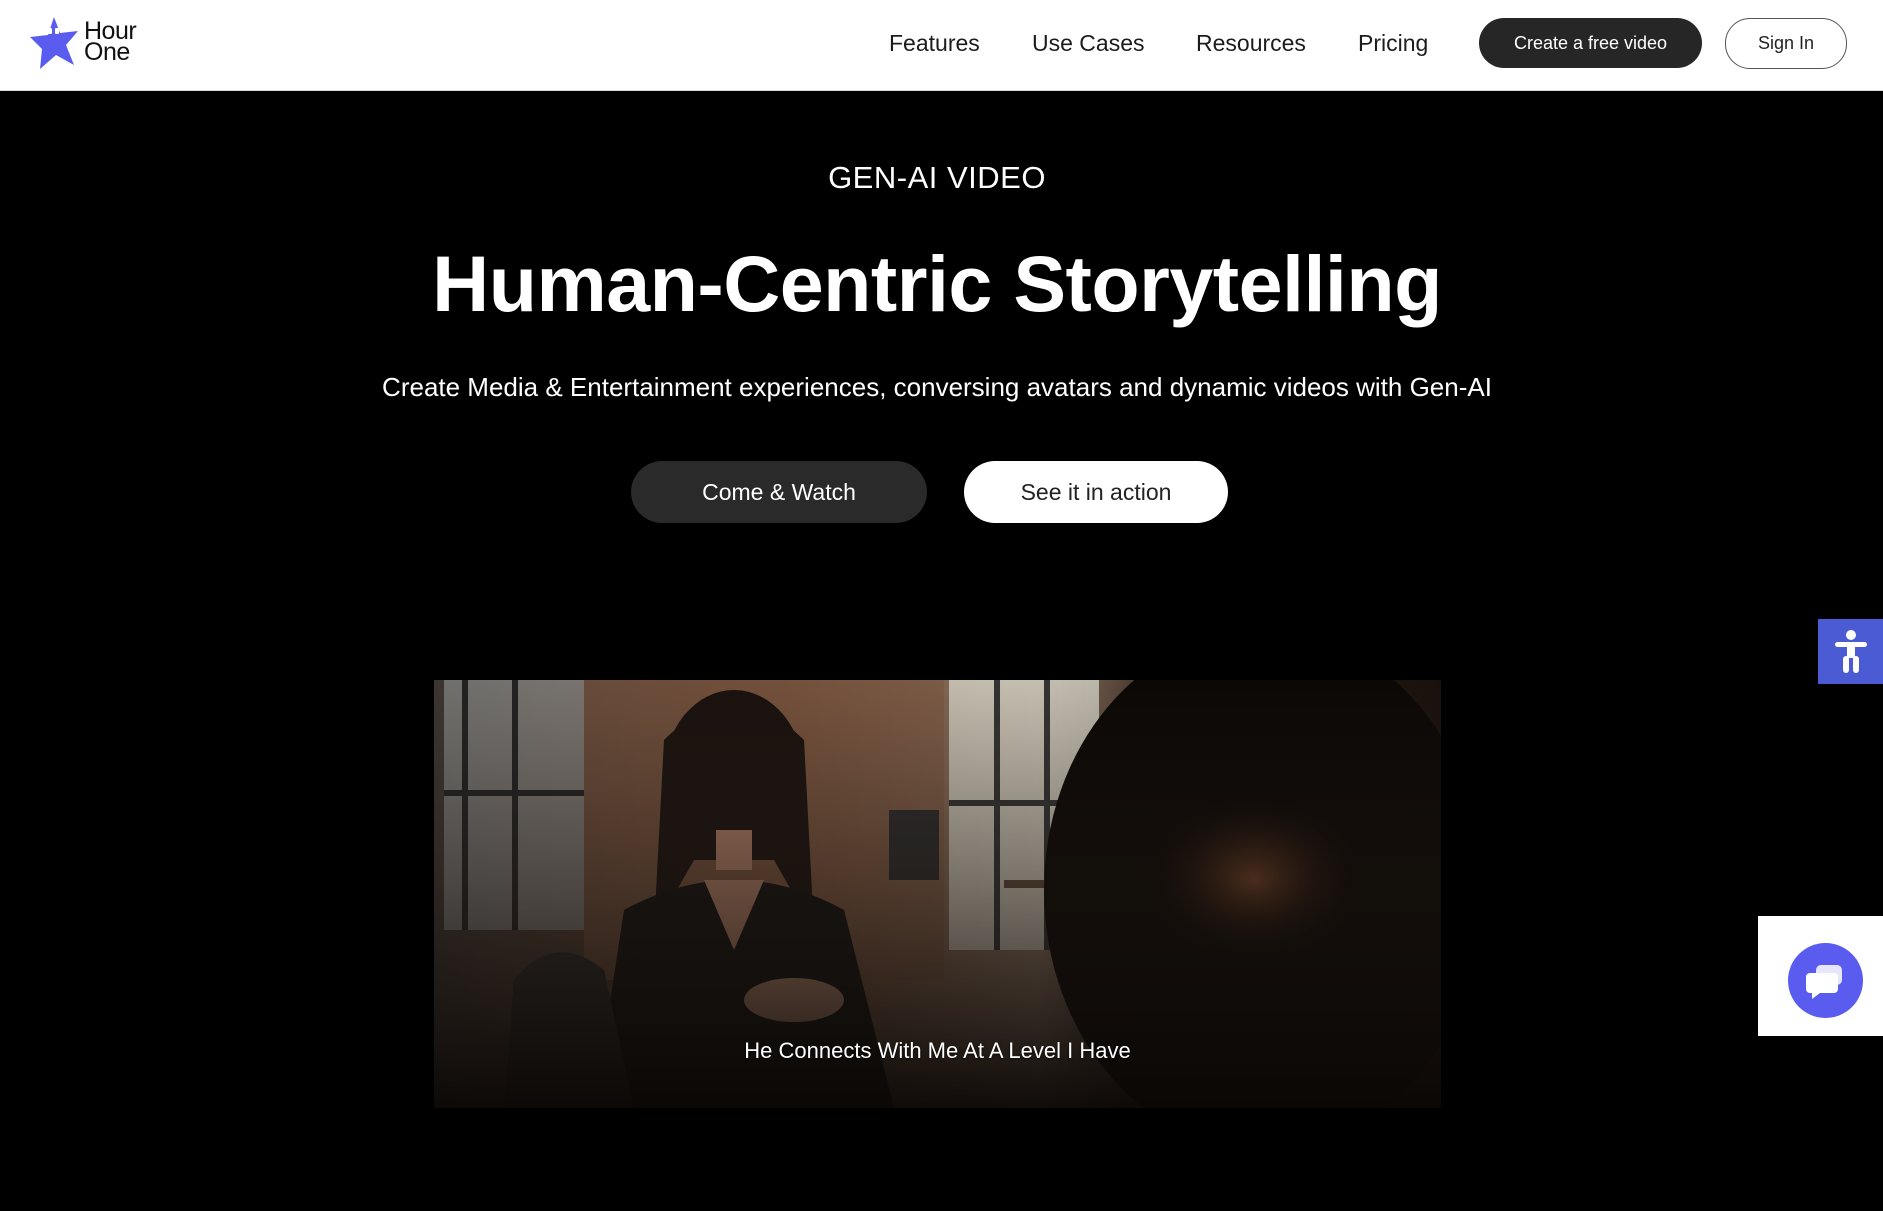 Image resolution: width=1883 pixels, height=1211 pixels. I want to click on video-caption: He Connects With Me At A Level I Have, so click(937, 1050).